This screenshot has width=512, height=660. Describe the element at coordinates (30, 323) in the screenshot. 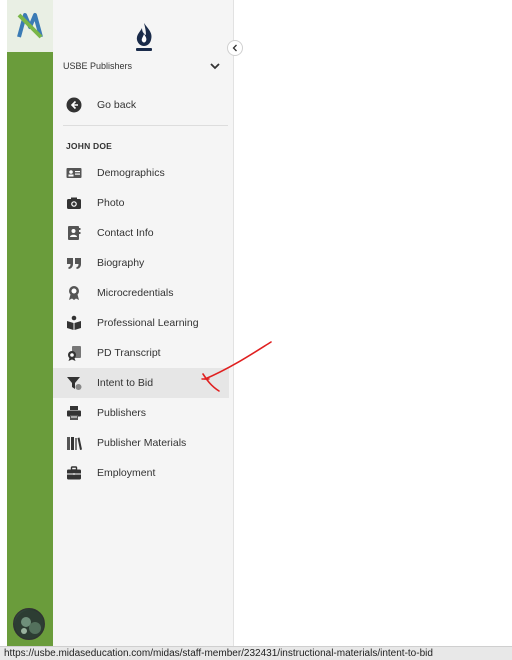

I see `app-rail` at that location.